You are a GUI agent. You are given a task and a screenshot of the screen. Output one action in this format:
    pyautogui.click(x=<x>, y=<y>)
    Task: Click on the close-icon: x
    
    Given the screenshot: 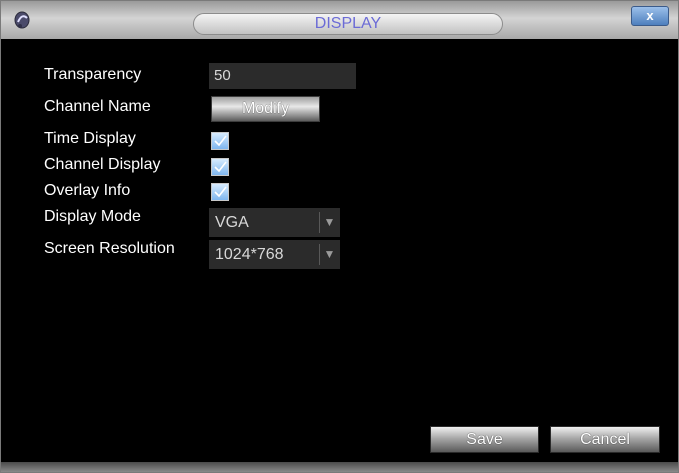 What is the action you would take?
    pyautogui.click(x=650, y=15)
    